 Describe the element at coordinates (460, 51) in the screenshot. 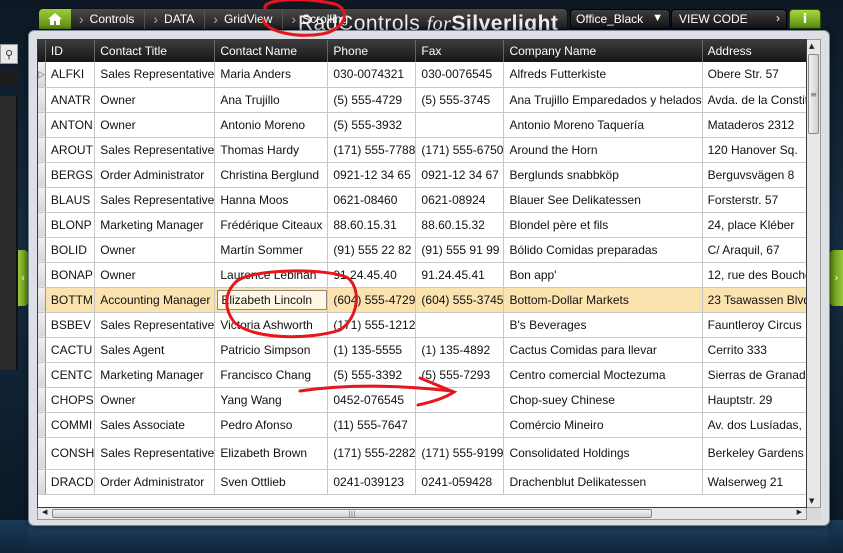

I see `column-header-fax: Fax` at that location.